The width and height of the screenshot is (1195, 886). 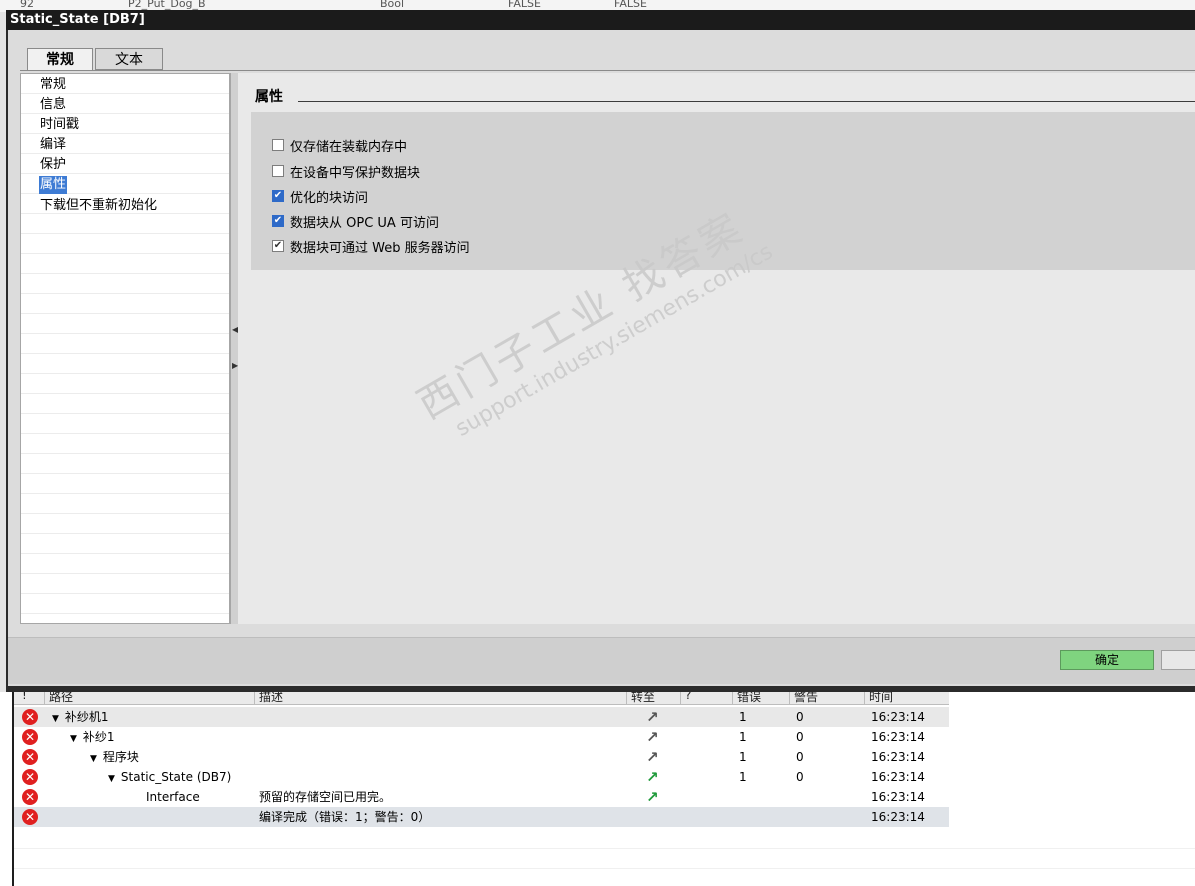 I want to click on option-opc-ua-access: ✔ 数据块从 OPC UA 可访问, so click(x=355, y=221).